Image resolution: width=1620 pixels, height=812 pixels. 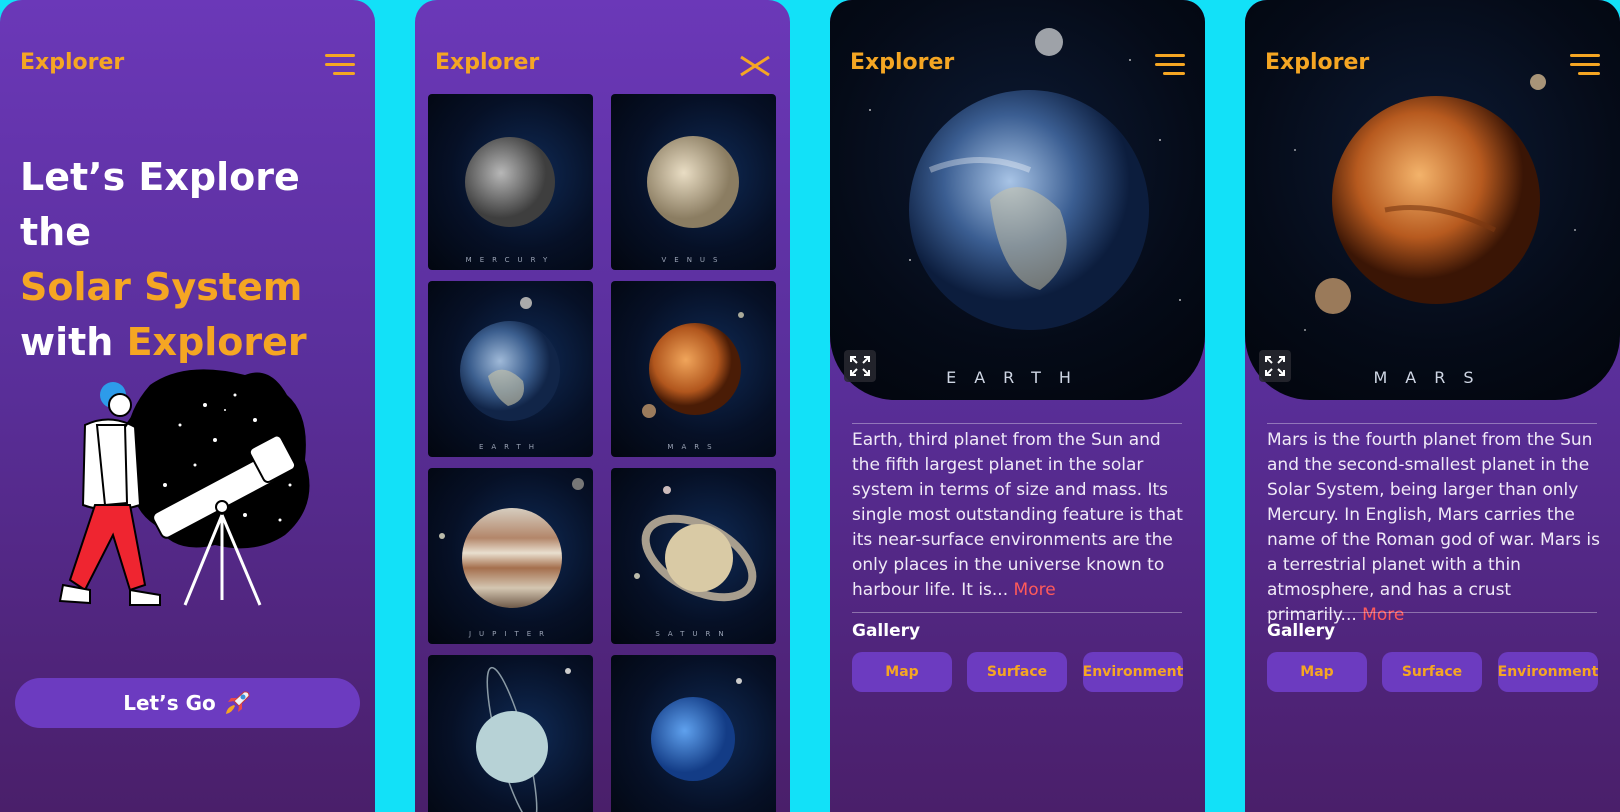 I want to click on close-icon, so click(x=755, y=66).